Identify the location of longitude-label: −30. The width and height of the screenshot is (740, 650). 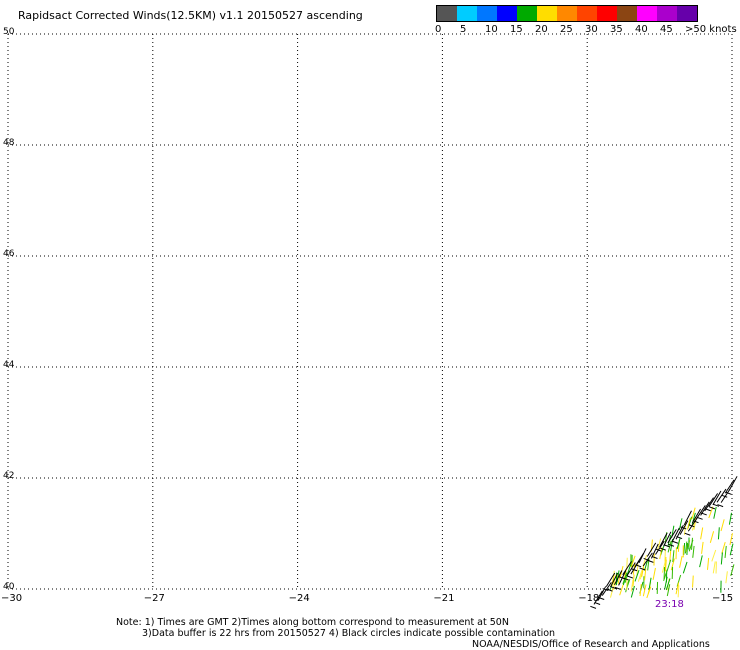
(12, 598).